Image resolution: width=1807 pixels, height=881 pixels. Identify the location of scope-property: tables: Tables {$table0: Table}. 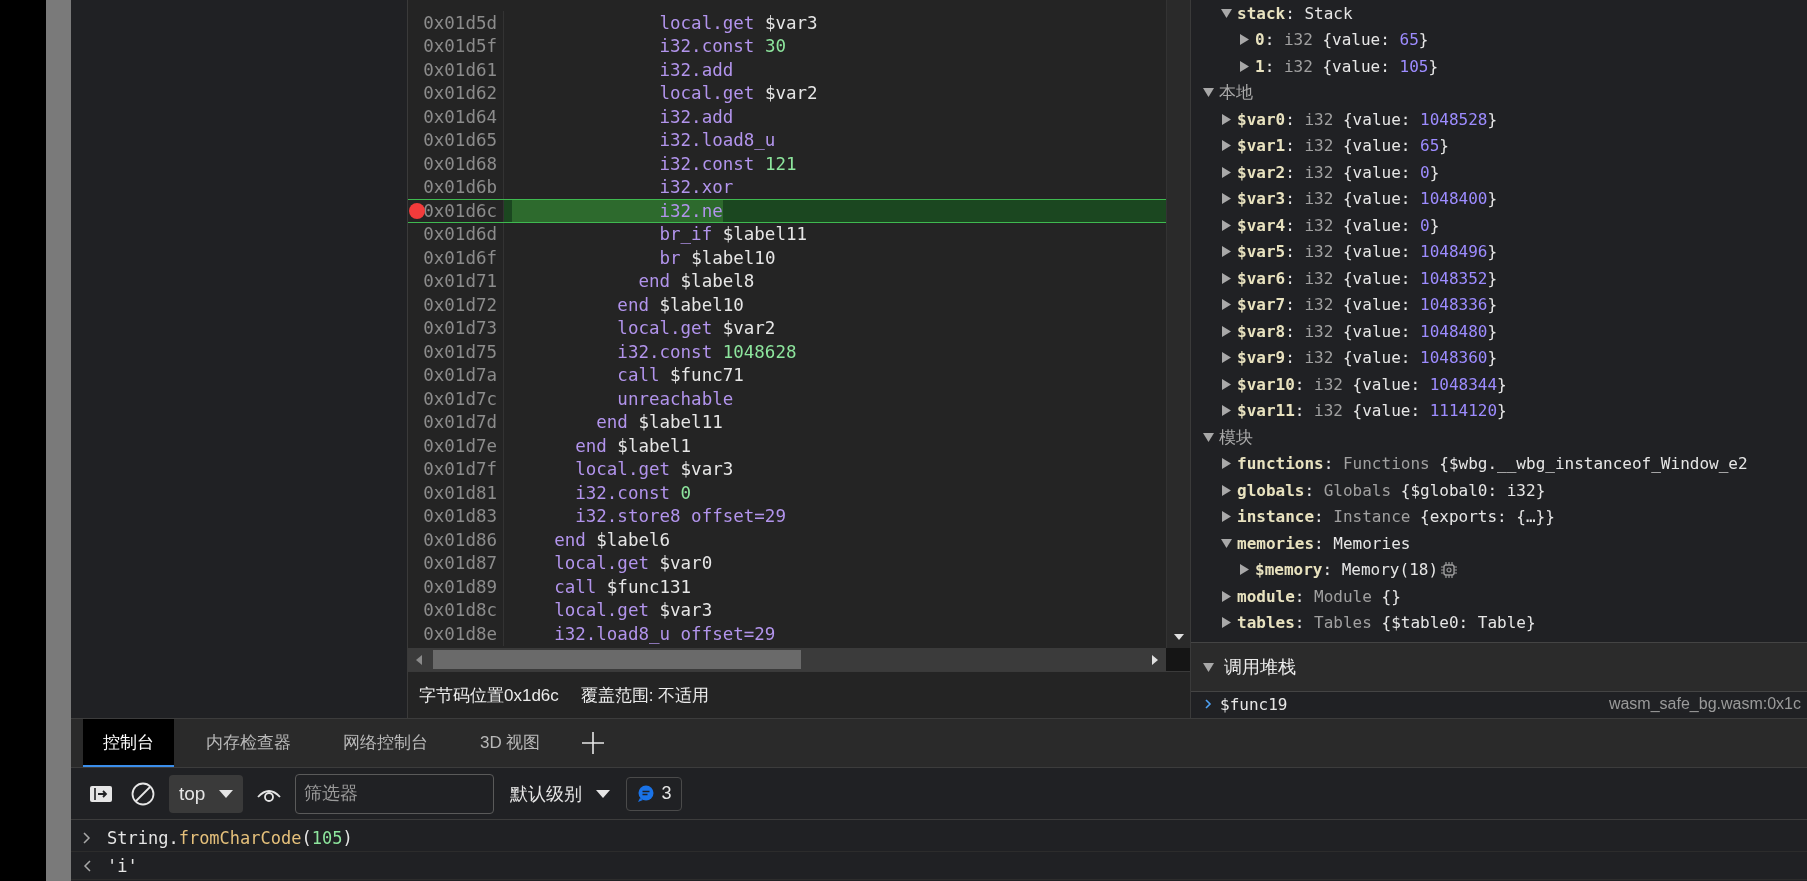
(1386, 623).